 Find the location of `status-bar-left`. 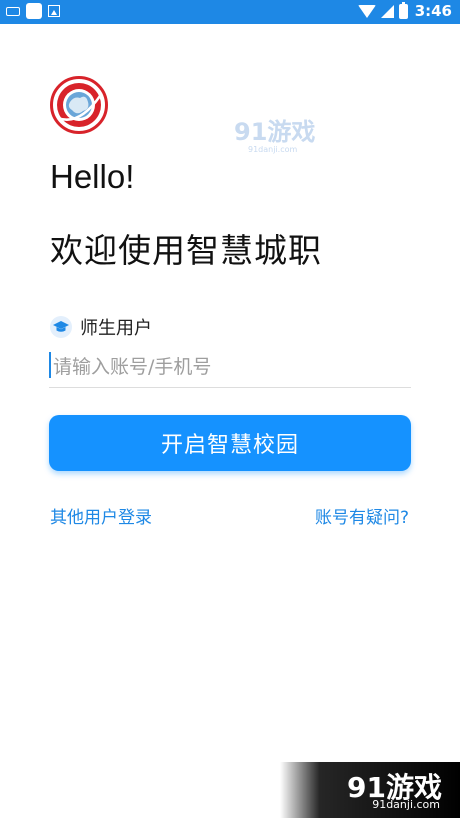

status-bar-left is located at coordinates (33, 11).